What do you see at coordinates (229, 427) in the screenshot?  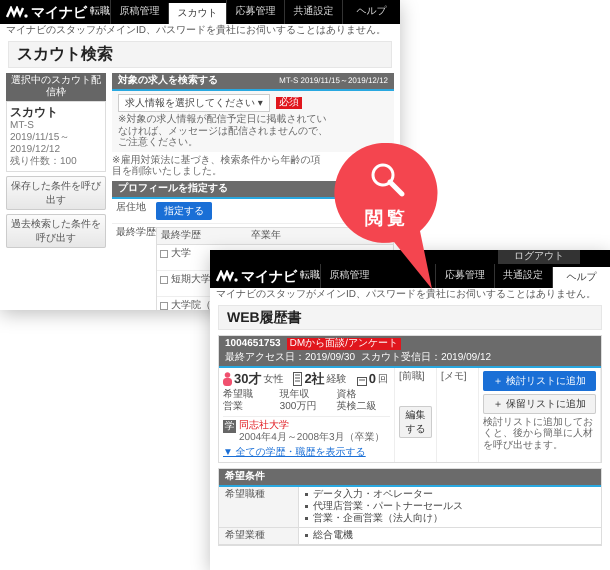 I see `education-icon: 学` at bounding box center [229, 427].